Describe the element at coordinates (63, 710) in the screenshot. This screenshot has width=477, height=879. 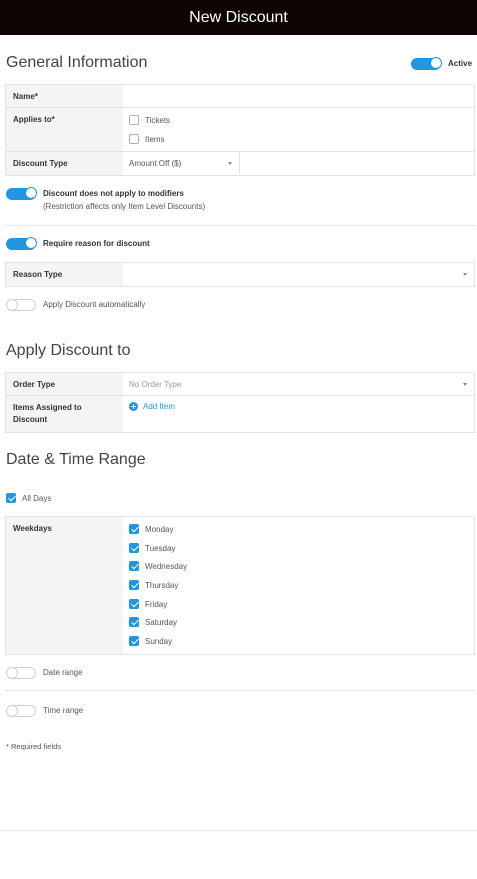
I see `time-range-label: Time range` at that location.